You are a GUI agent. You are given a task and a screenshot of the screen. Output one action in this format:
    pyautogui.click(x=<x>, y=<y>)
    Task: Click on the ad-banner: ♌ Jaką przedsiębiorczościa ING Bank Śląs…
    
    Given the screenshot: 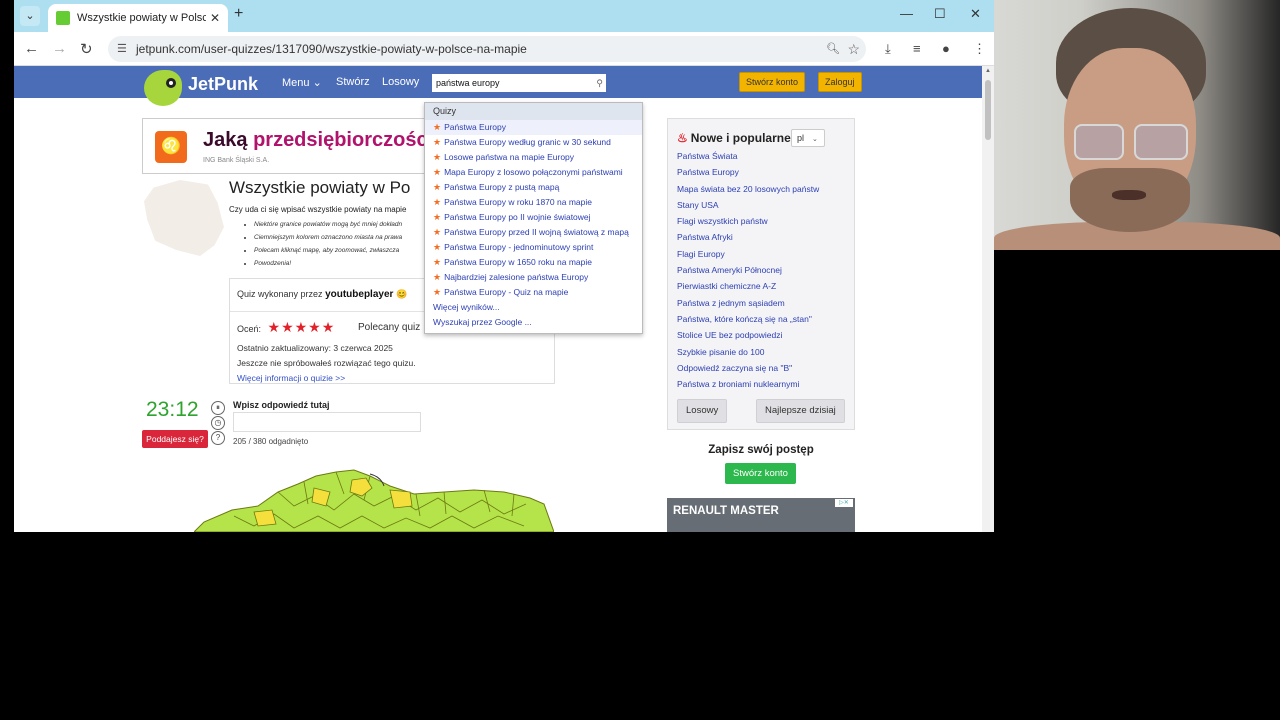 What is the action you would take?
    pyautogui.click(x=290, y=146)
    